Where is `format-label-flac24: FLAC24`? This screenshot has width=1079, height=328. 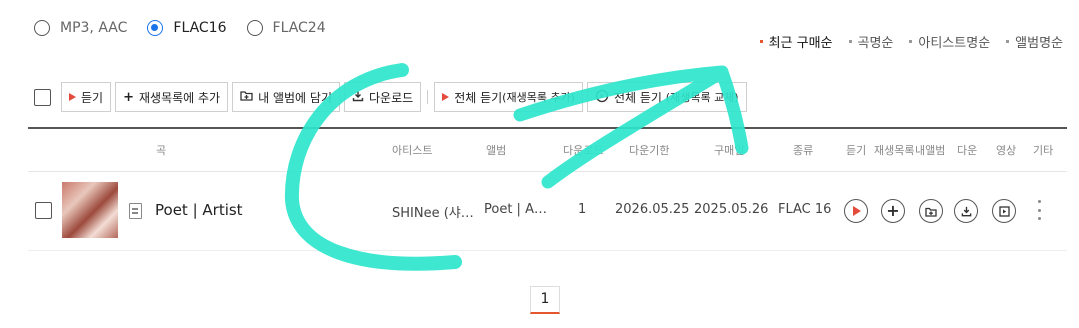 format-label-flac24: FLAC24 is located at coordinates (299, 28).